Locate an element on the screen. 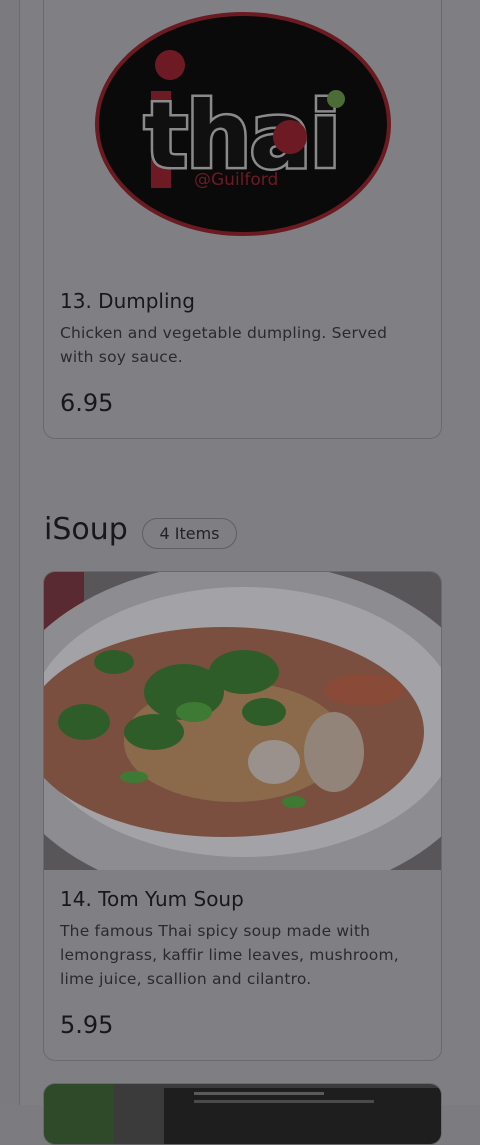 Image resolution: width=480 pixels, height=1145 pixels. section-title: iSoup is located at coordinates (86, 529).